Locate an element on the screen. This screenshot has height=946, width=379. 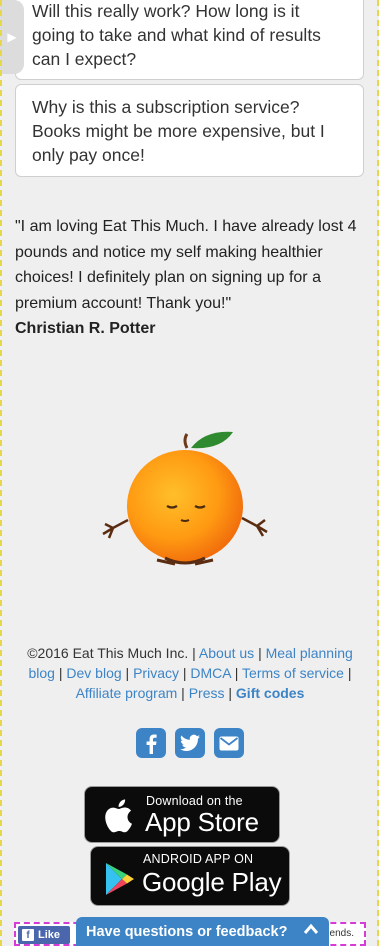
affiliate-link: Affiliate program is located at coordinates (127, 693).